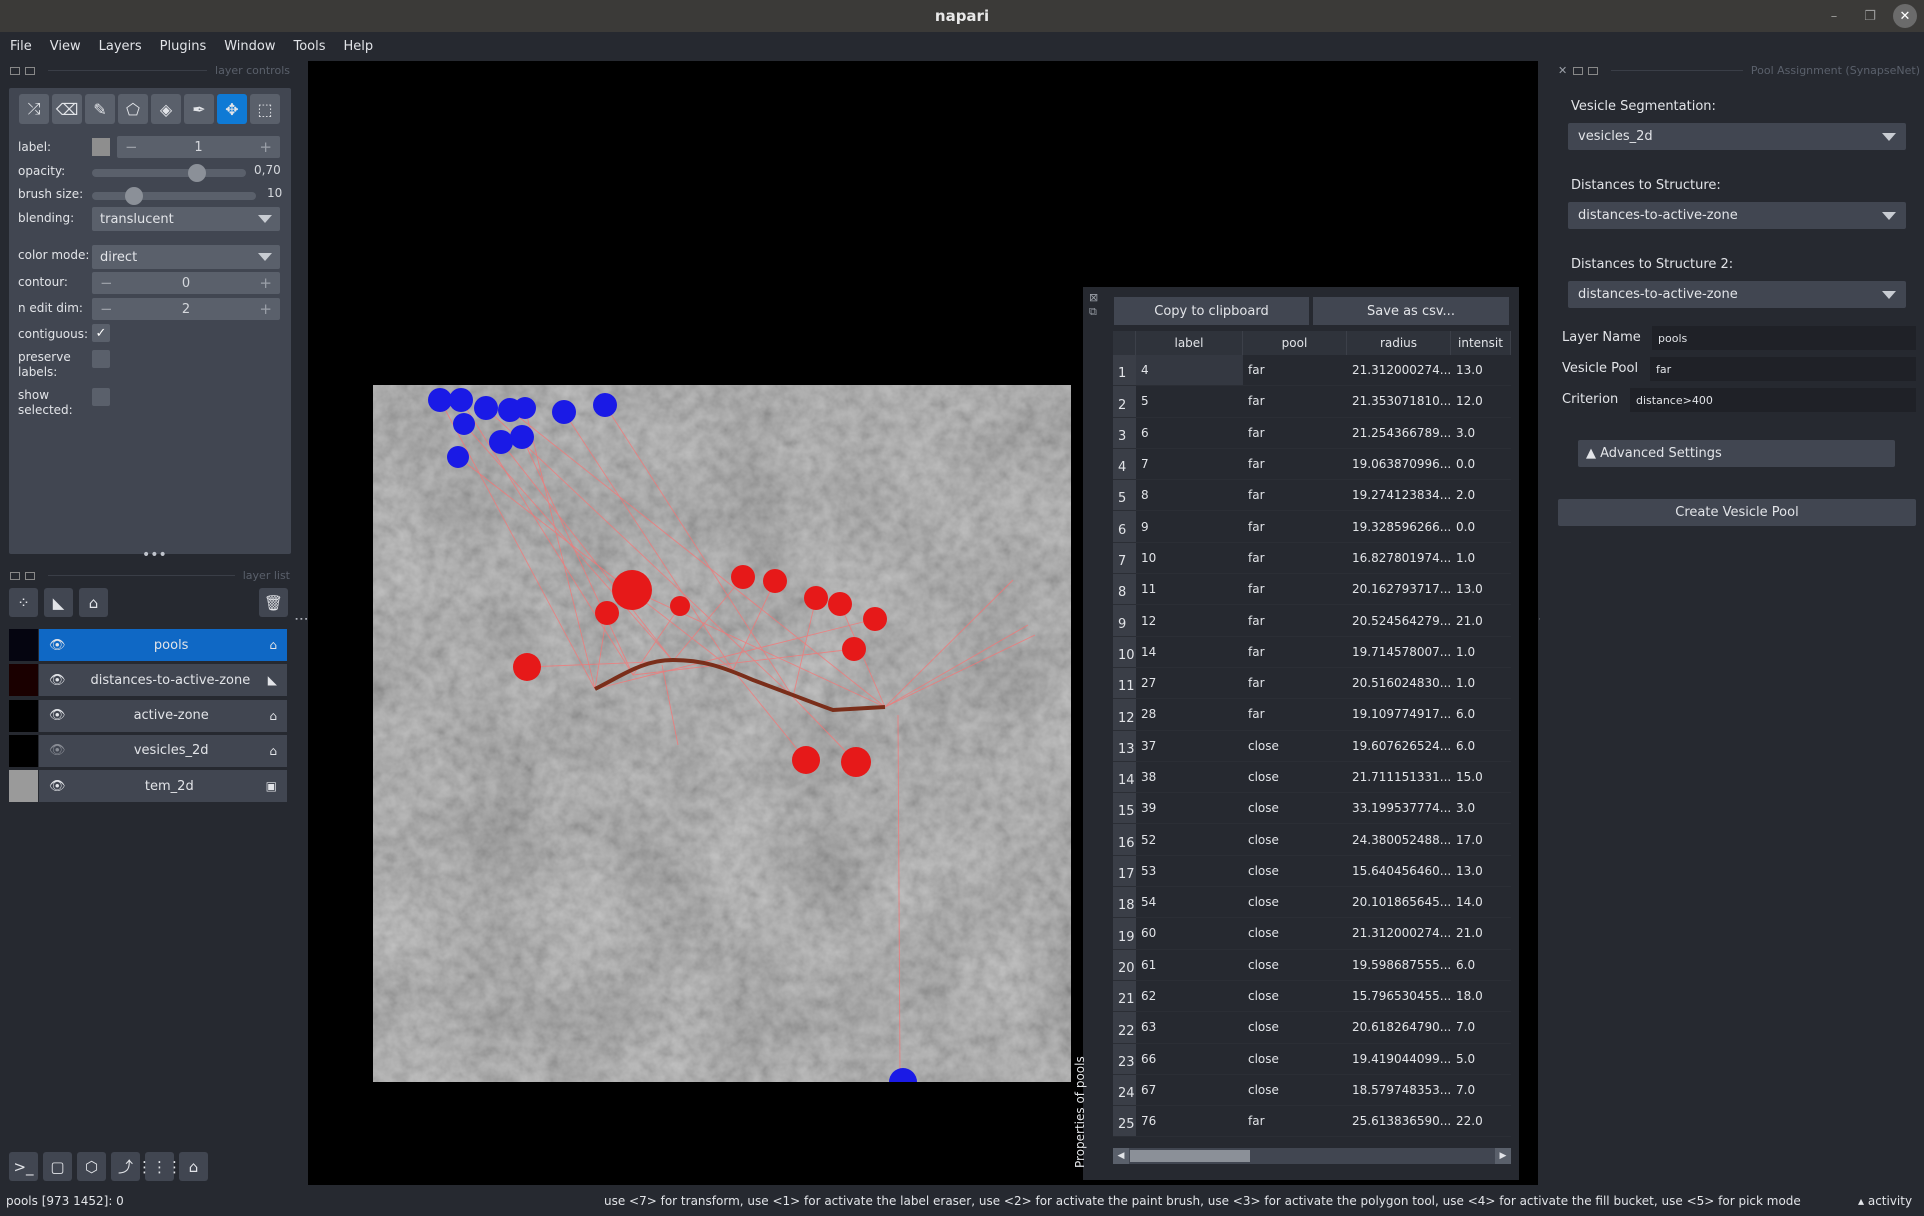 The width and height of the screenshot is (1924, 1216). Describe the element at coordinates (1189, 683) in the screenshot. I see `cell-label: 27` at that location.